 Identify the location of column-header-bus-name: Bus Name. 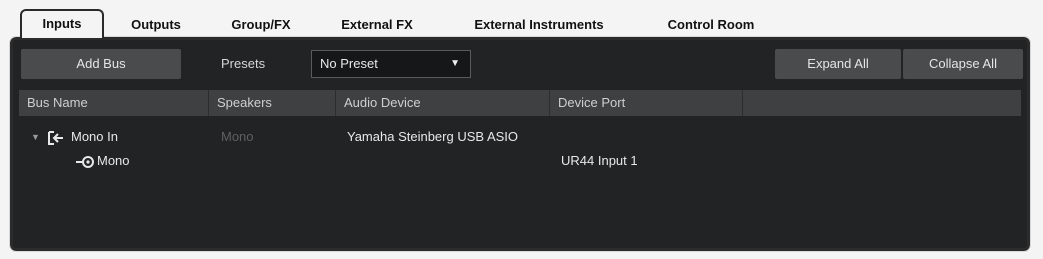
(114, 103).